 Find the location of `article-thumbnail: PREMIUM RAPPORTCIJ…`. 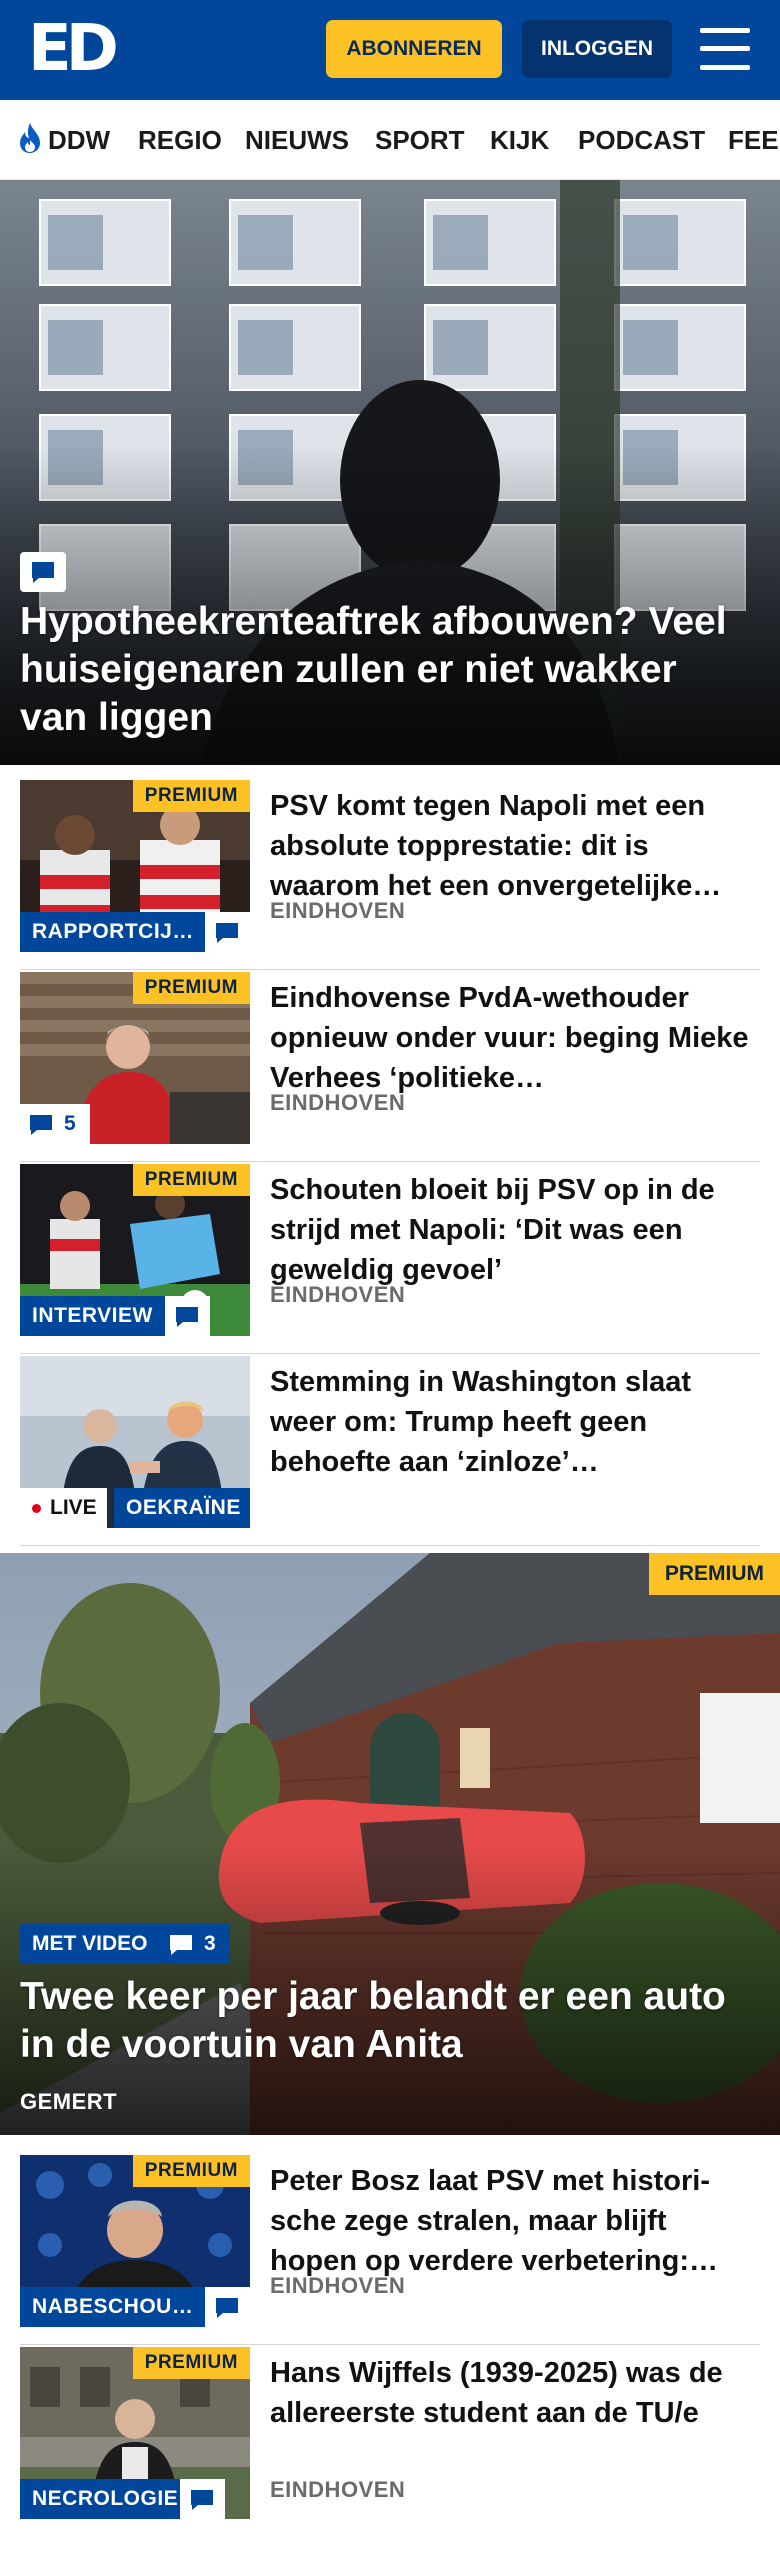

article-thumbnail: PREMIUM RAPPORTCIJ… is located at coordinates (135, 866).